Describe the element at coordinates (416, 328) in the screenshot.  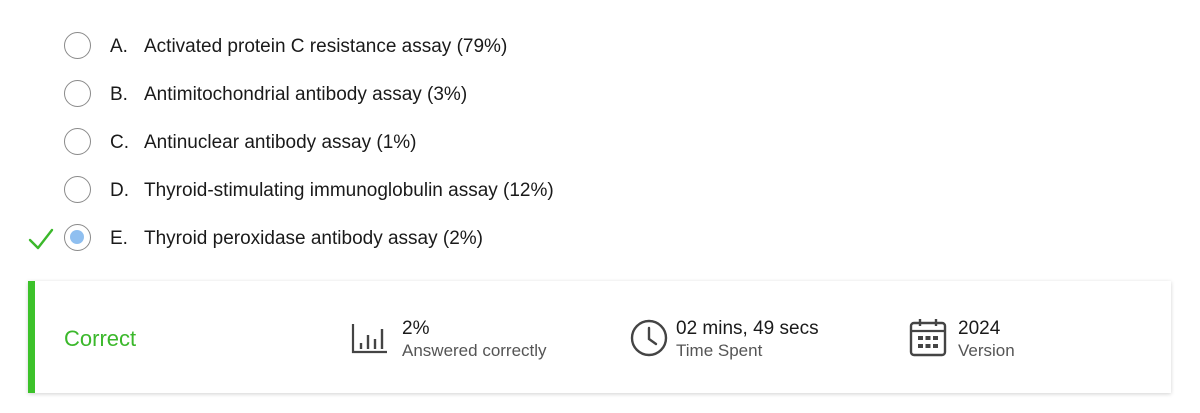
I see `stat-value: 2%` at that location.